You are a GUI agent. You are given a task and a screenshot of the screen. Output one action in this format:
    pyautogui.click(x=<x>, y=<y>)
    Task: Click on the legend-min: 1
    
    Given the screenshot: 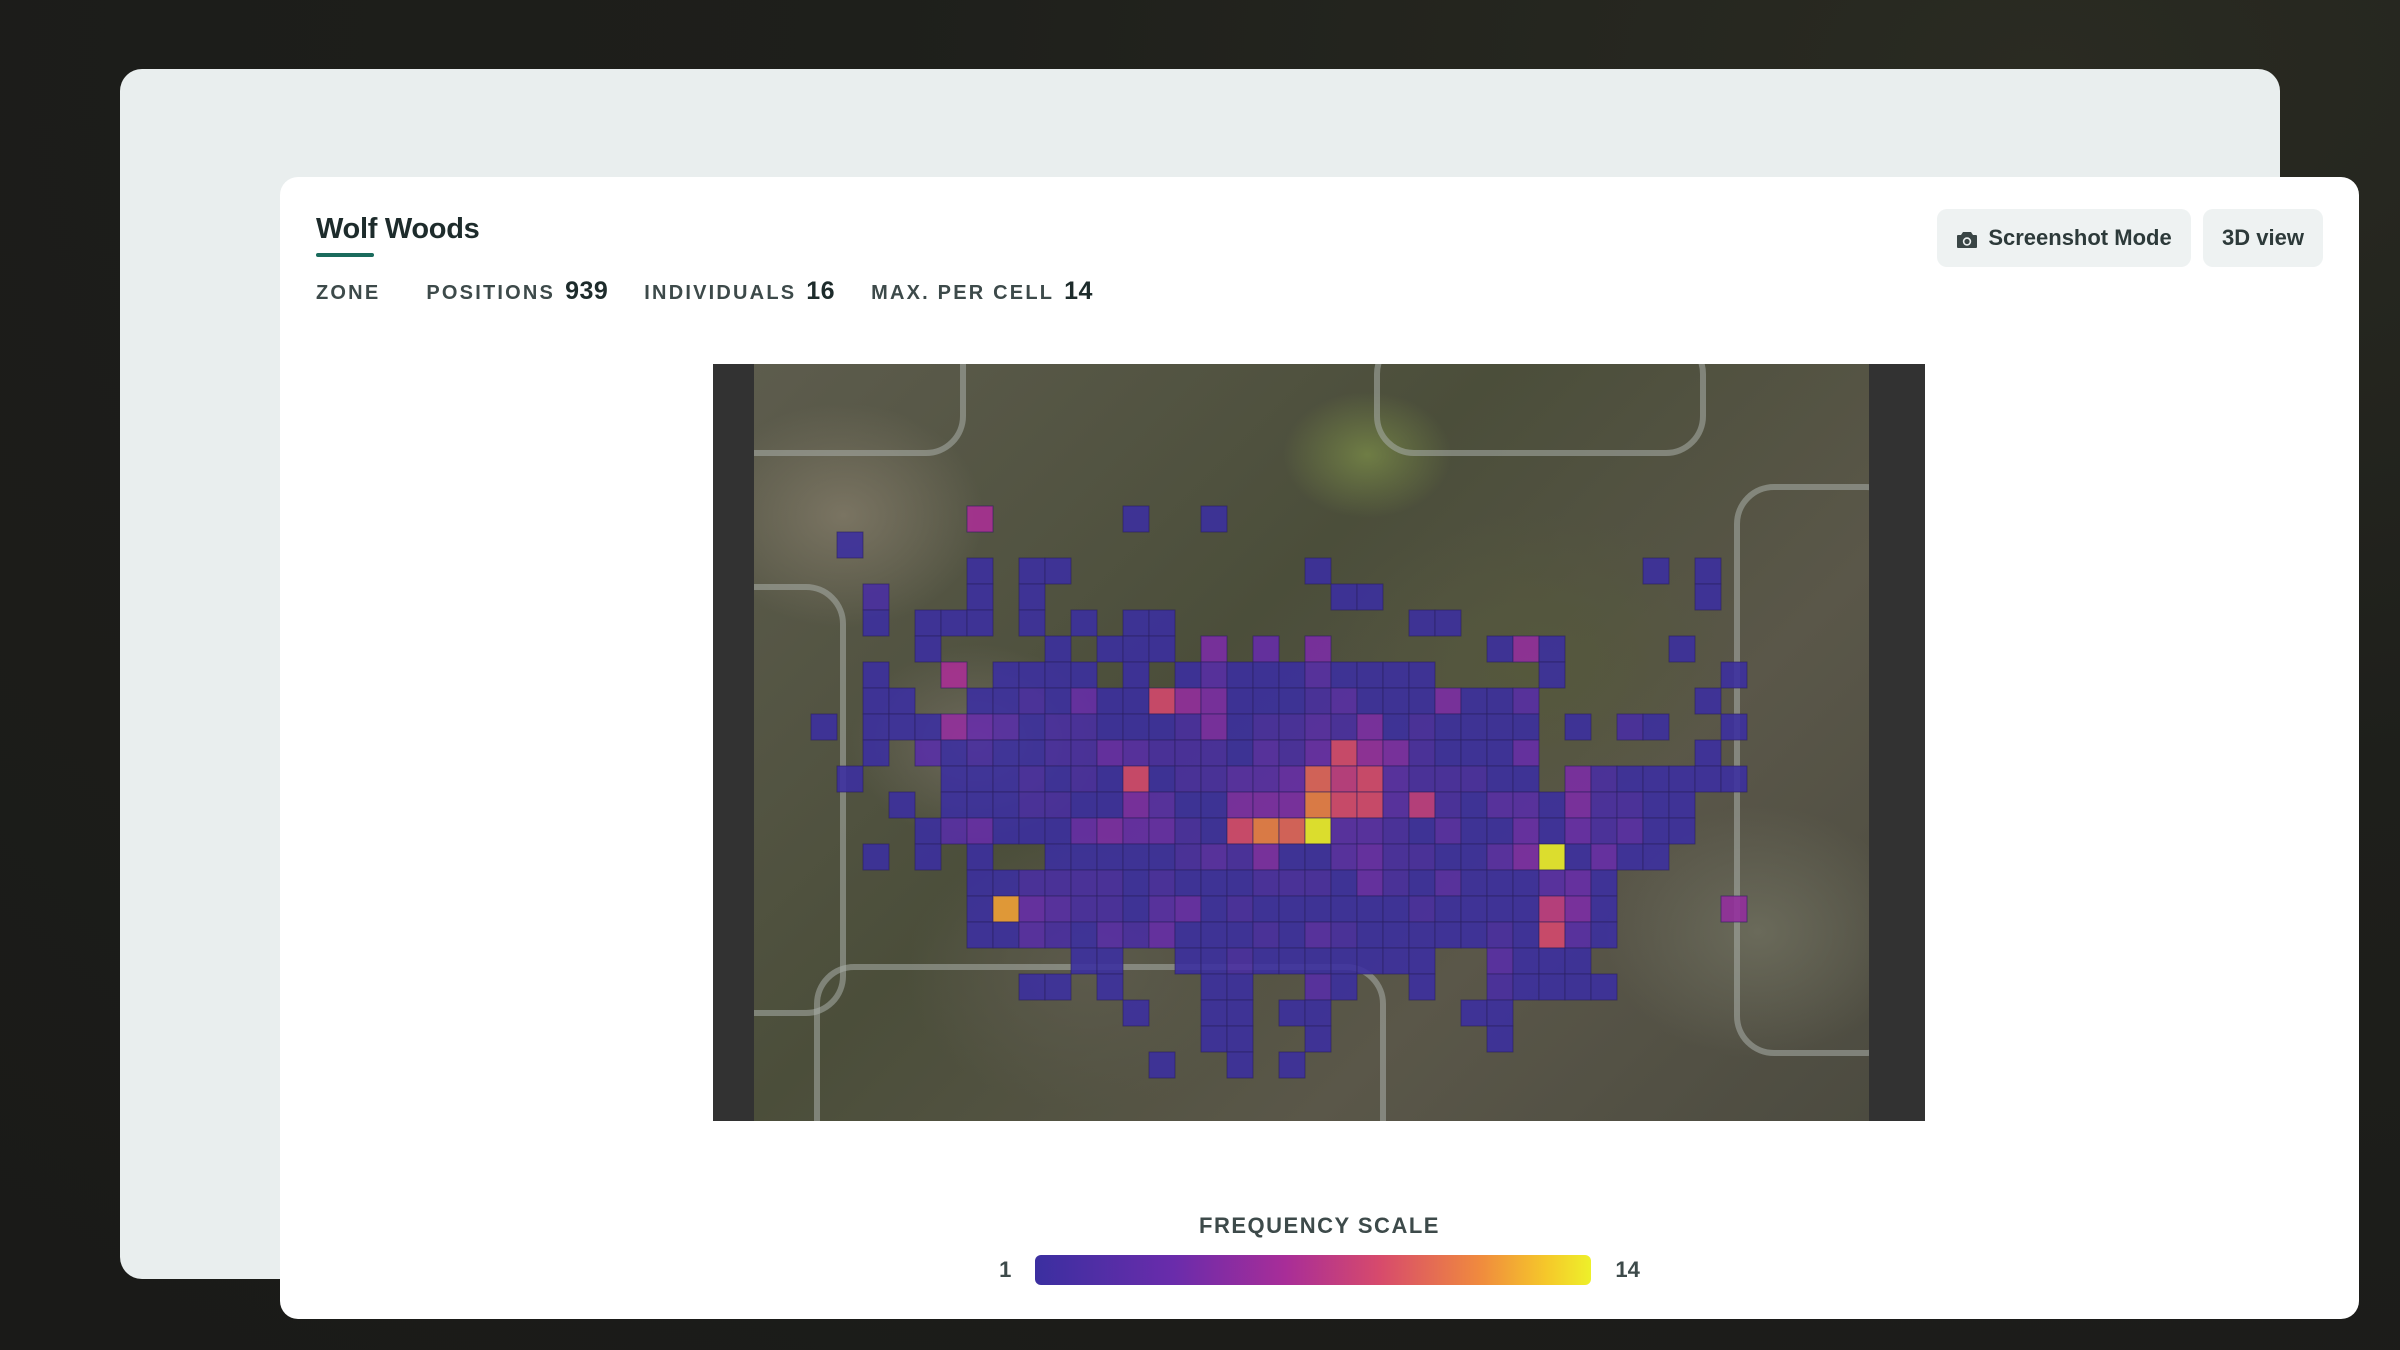 What is the action you would take?
    pyautogui.click(x=1005, y=1269)
    